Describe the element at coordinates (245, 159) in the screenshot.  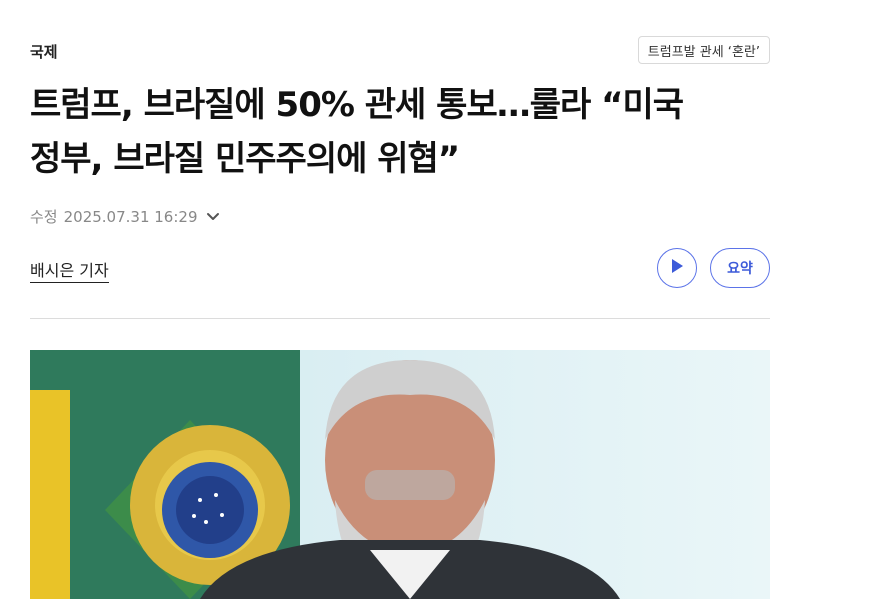
I see `headline-line-2: 정부, 브라질 민주주의에 위협”` at that location.